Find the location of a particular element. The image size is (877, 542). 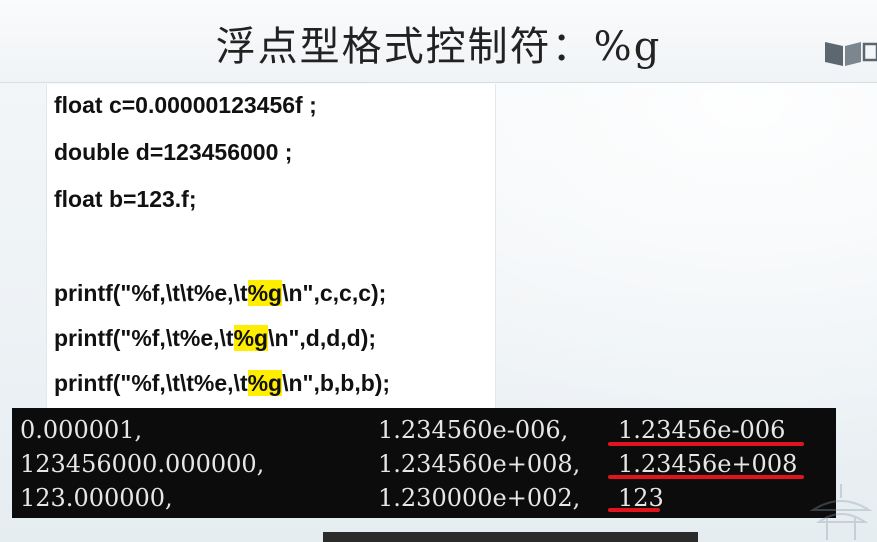

code-line-float-c: float c=0.00000123456f ; is located at coordinates (185, 105).